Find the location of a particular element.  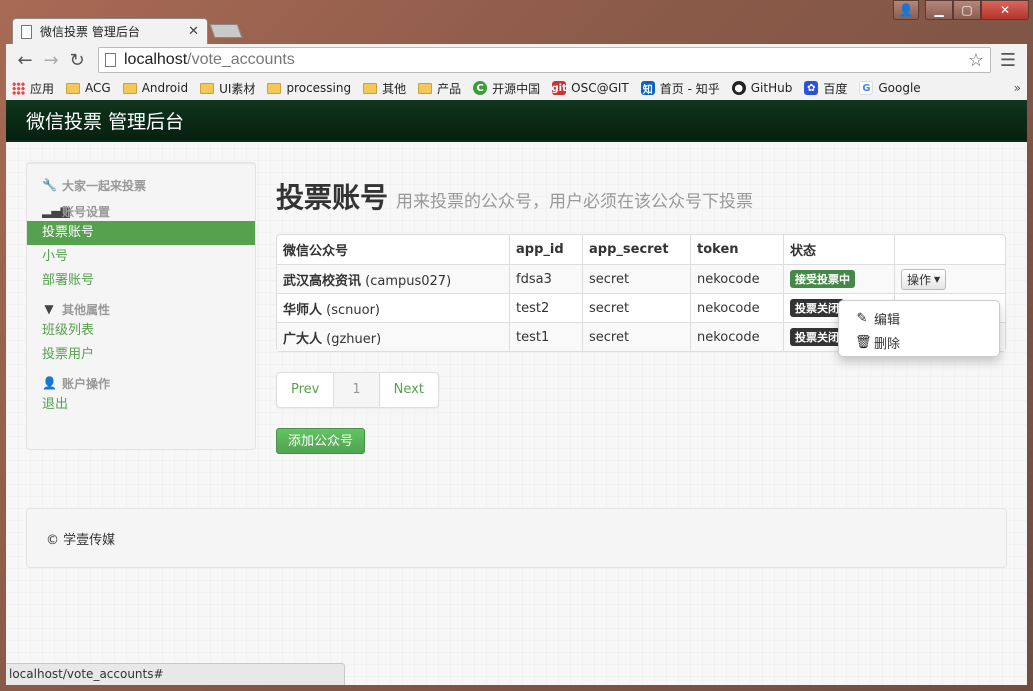

bookmark-android: Android is located at coordinates (155, 88).